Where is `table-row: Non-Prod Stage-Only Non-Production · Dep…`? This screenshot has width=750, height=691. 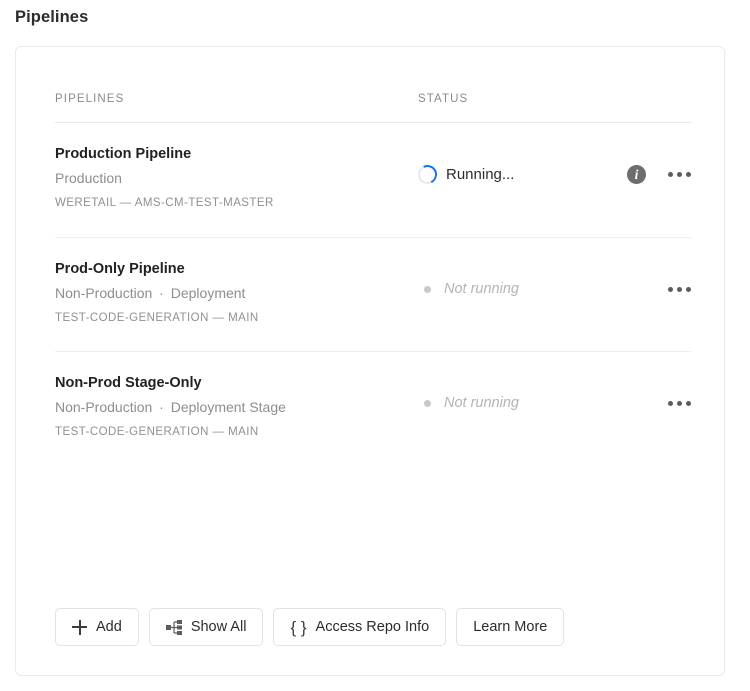 table-row: Non-Prod Stage-Only Non-Production · Dep… is located at coordinates (373, 408).